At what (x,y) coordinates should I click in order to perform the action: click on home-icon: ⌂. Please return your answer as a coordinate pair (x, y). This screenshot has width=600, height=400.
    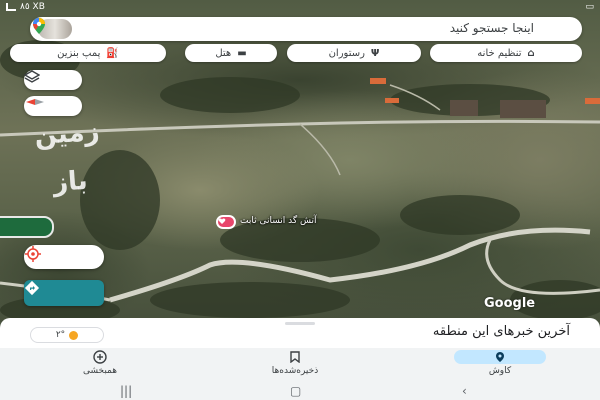
    Looking at the image, I should click on (531, 53).